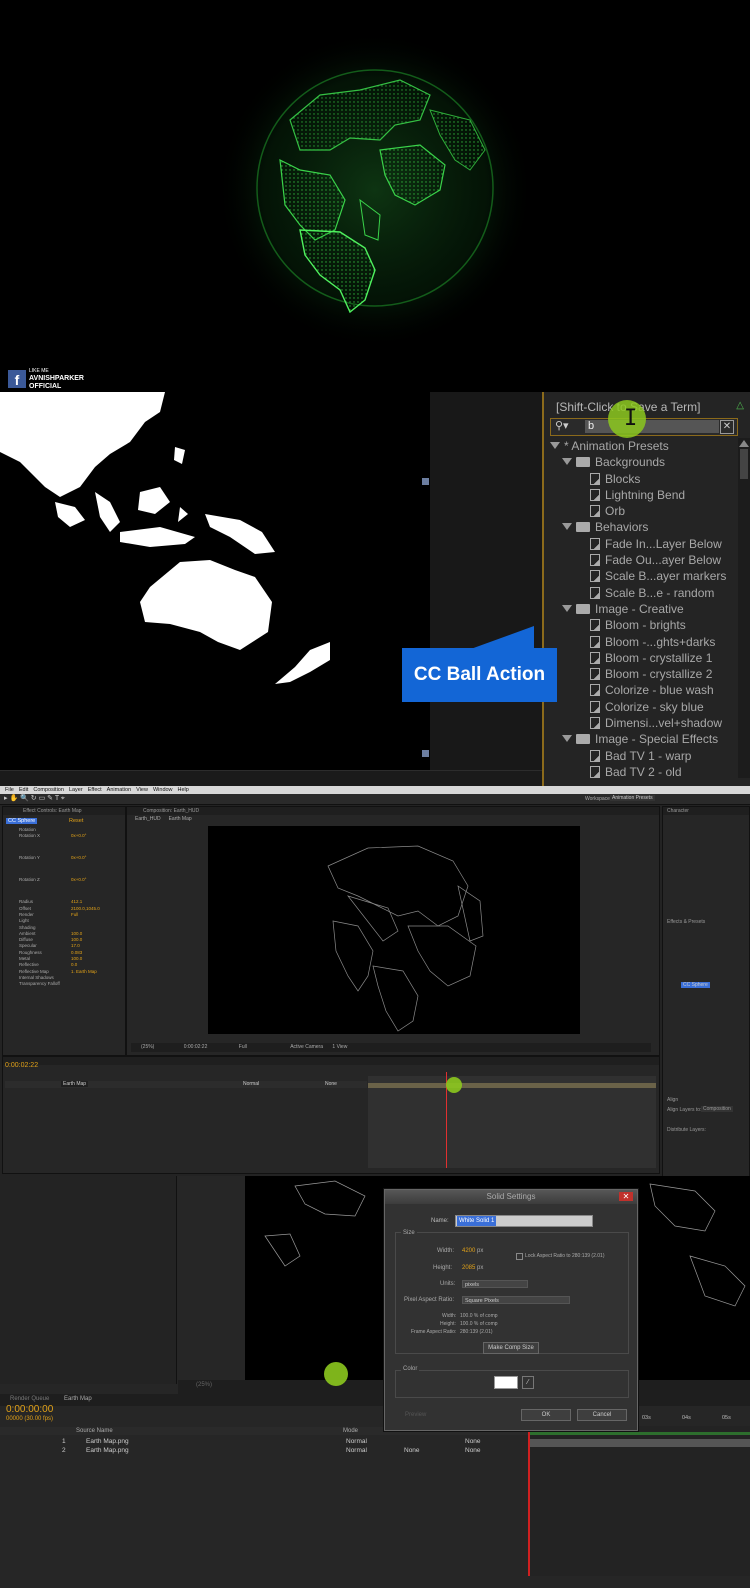 The image size is (750, 1588). Describe the element at coordinates (511, 1348) in the screenshot. I see `make-comp-size-button: Make Comp Size` at that location.